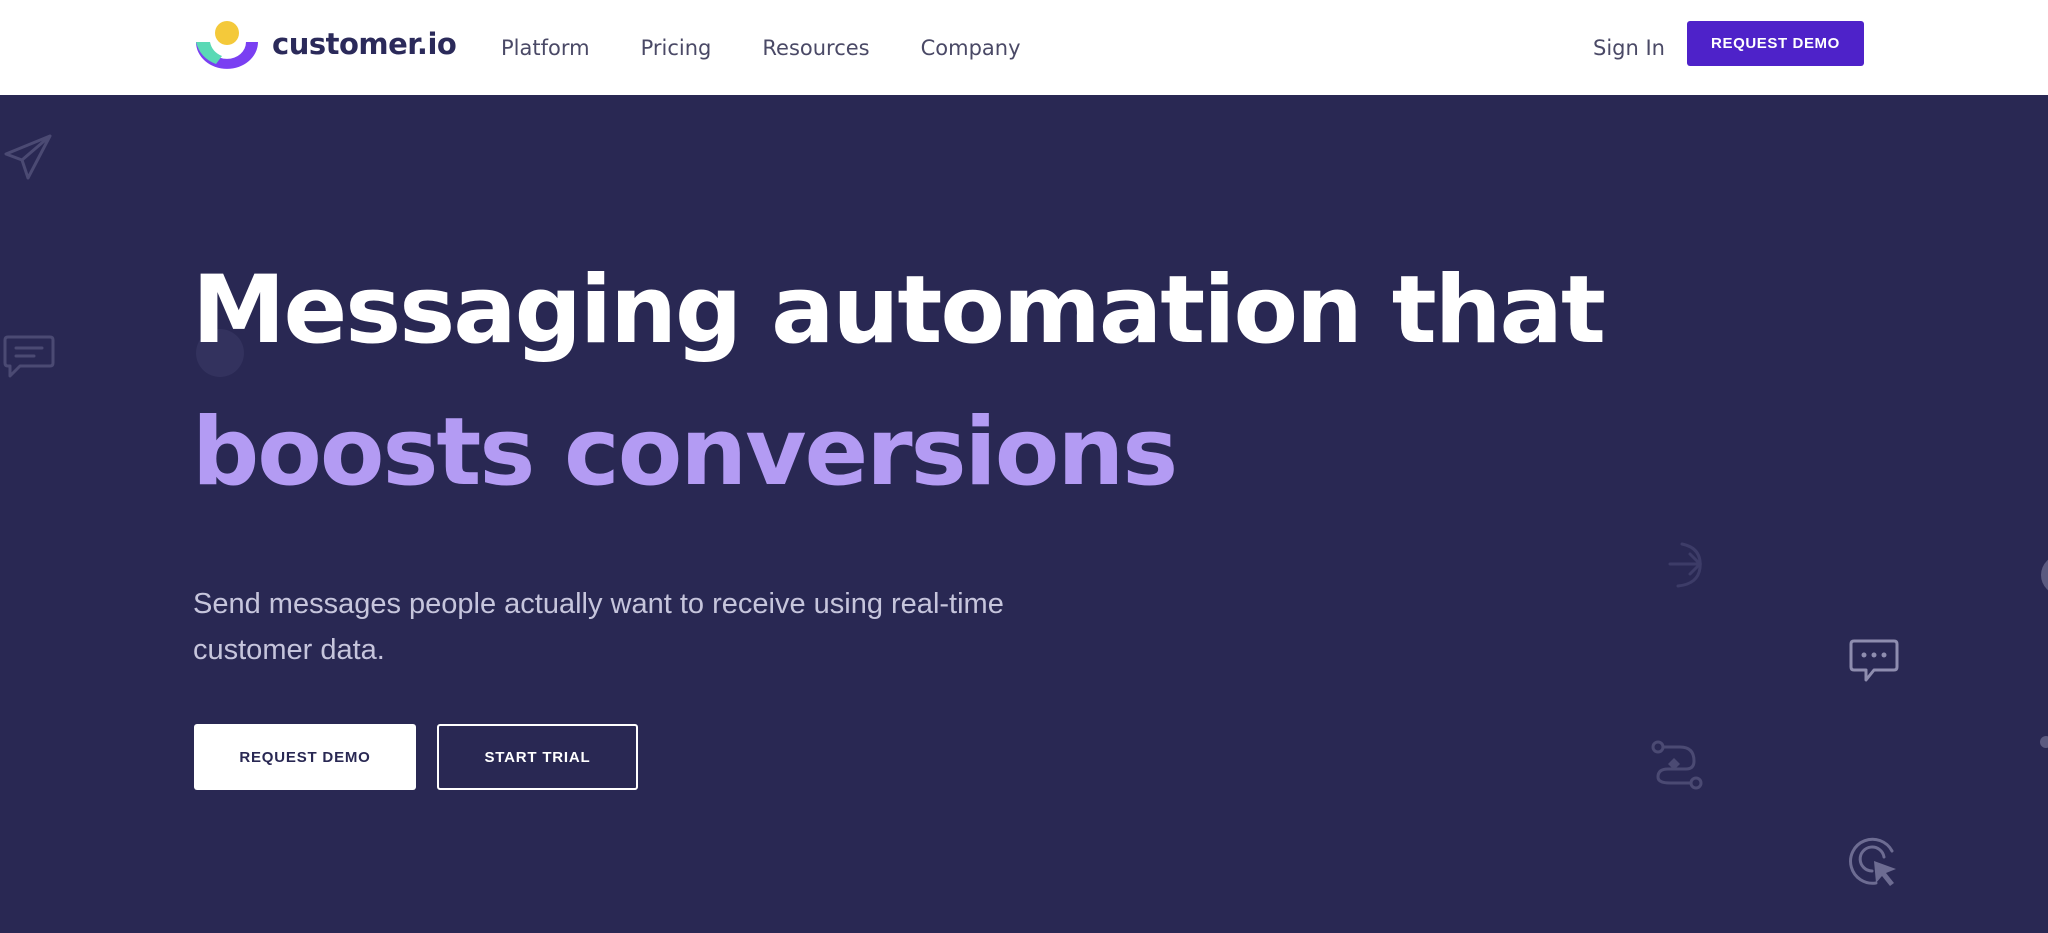 This screenshot has width=2048, height=933. I want to click on click-cursor-icon, so click(1875, 862).